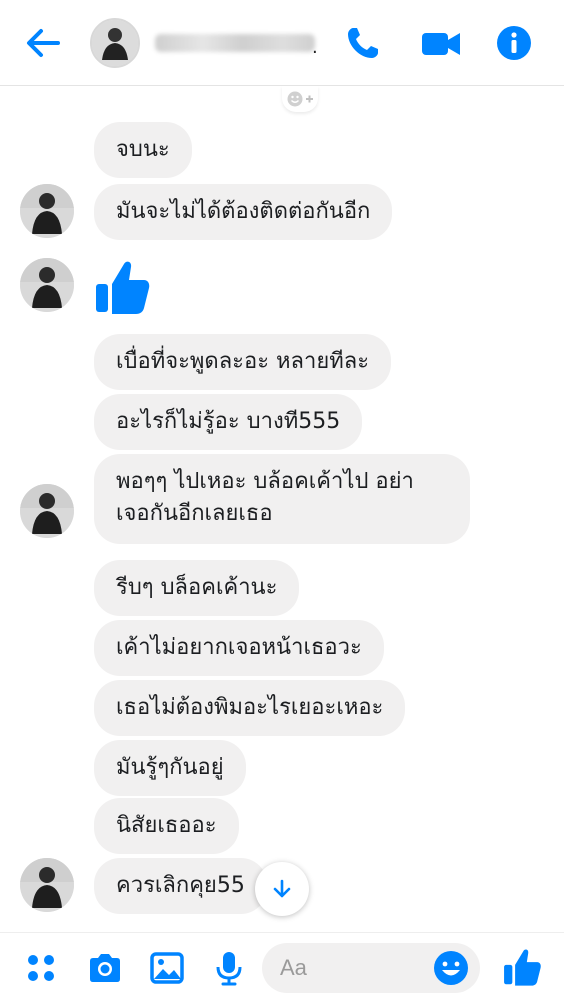  What do you see at coordinates (441, 44) in the screenshot?
I see `video-camera-icon` at bounding box center [441, 44].